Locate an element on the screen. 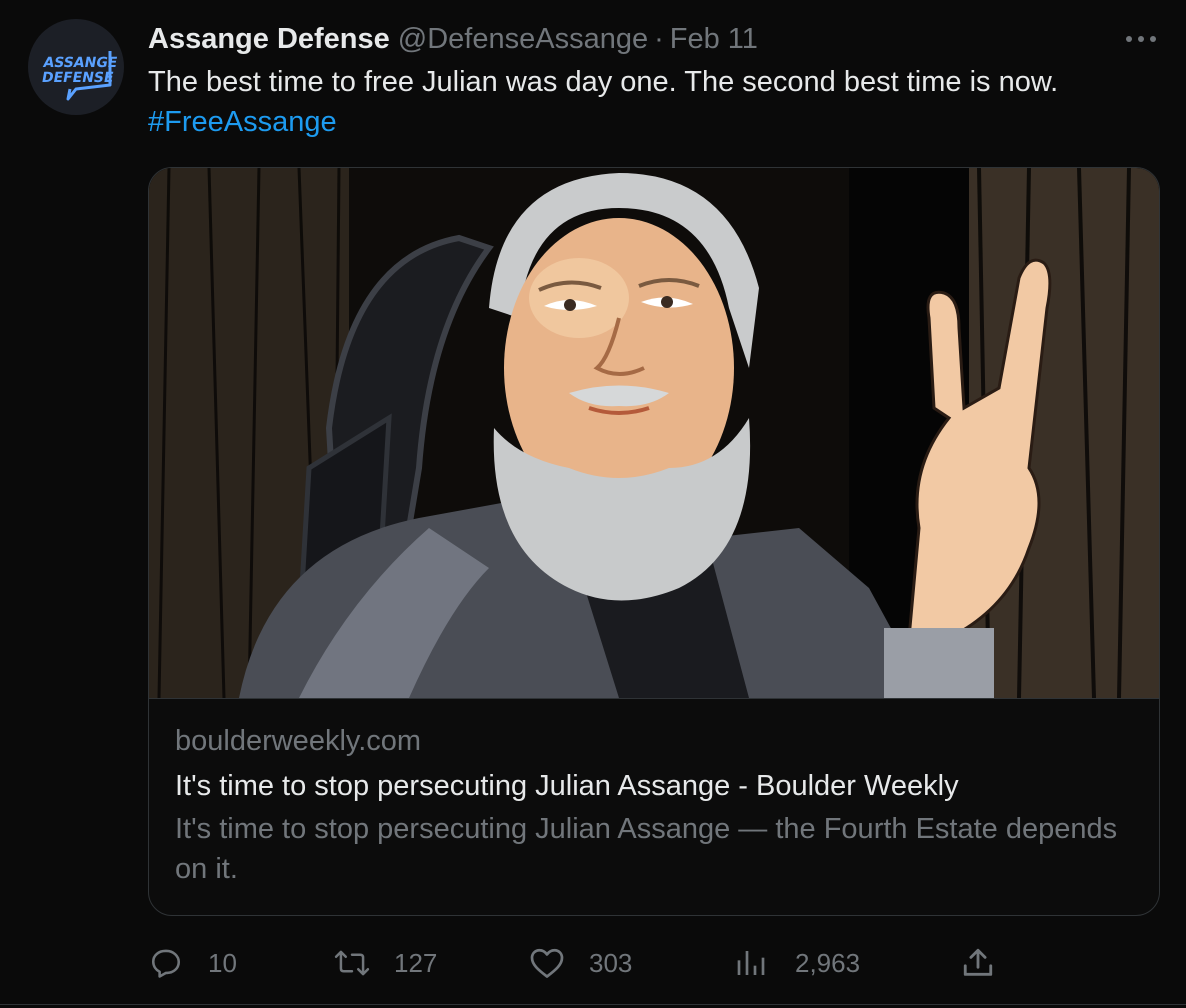 Image resolution: width=1186 pixels, height=1008 pixels. assange-defense-logo: ASSANGE DEFENSE is located at coordinates (79, 76).